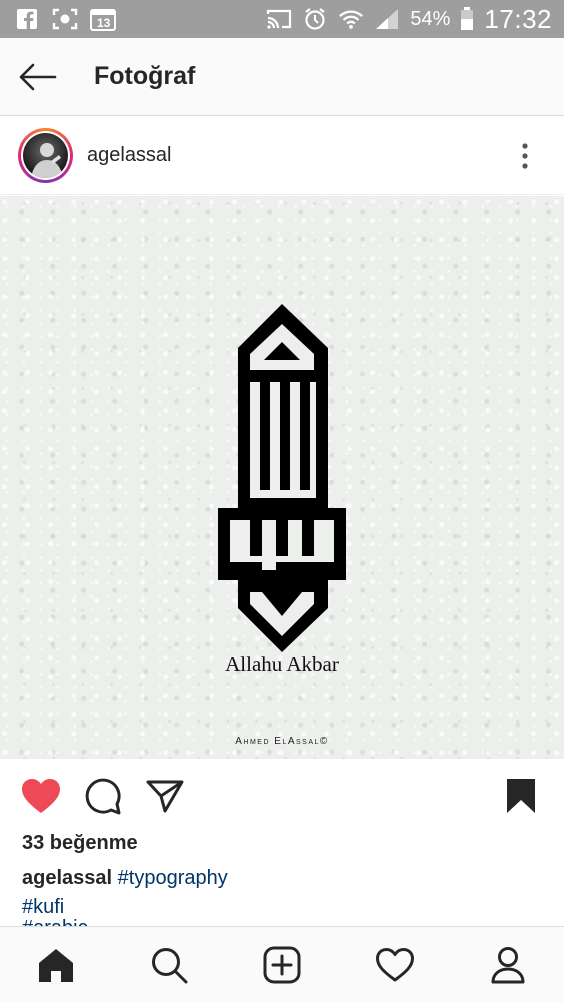 The width and height of the screenshot is (564, 1002). Describe the element at coordinates (129, 155) in the screenshot. I see `post-username: agelassal` at that location.